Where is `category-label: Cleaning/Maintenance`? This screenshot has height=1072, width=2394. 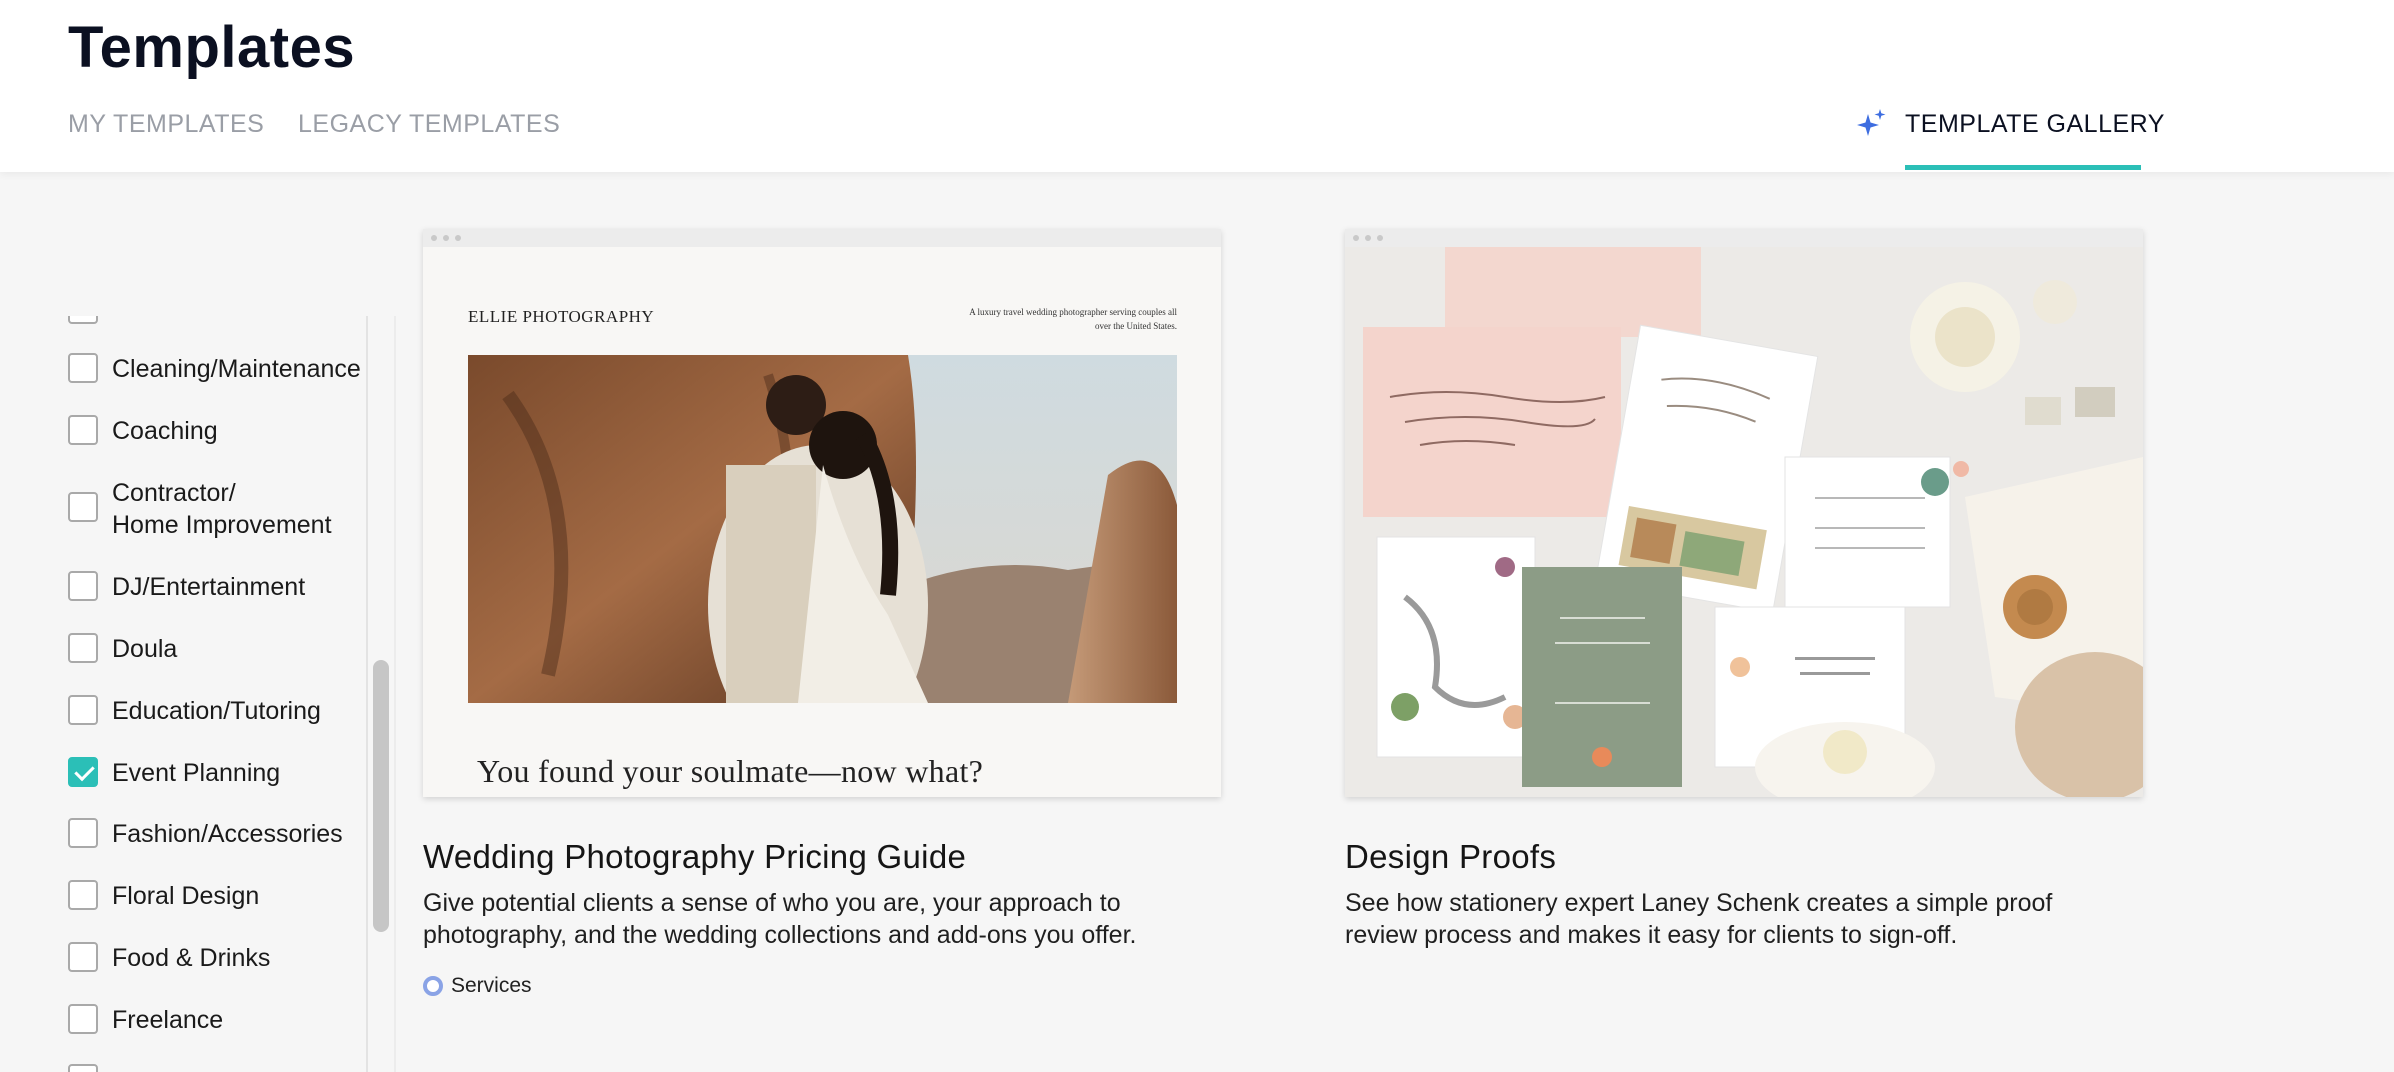
category-label: Cleaning/Maintenance is located at coordinates (236, 369).